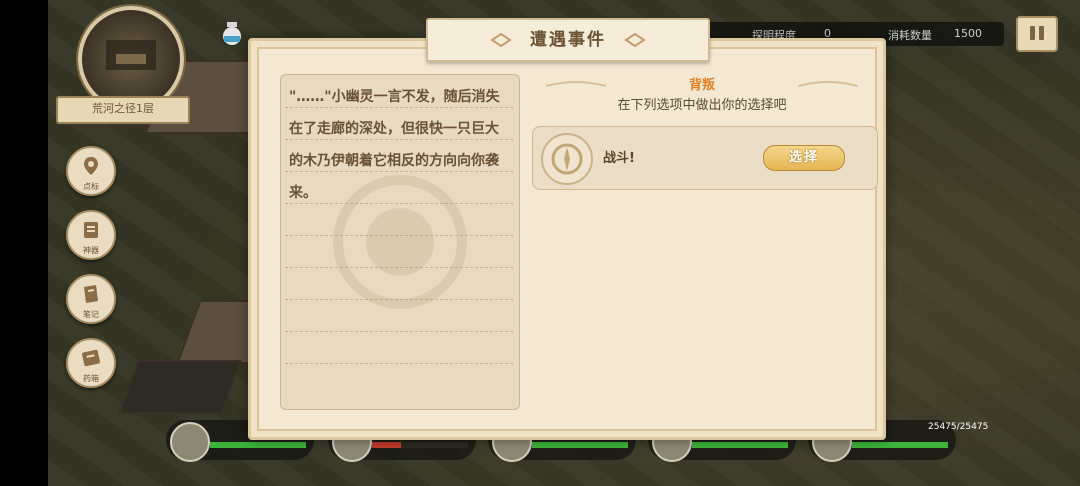 The height and width of the screenshot is (486, 1080). I want to click on dialog-title-banner: 遭遇事件, so click(568, 40).